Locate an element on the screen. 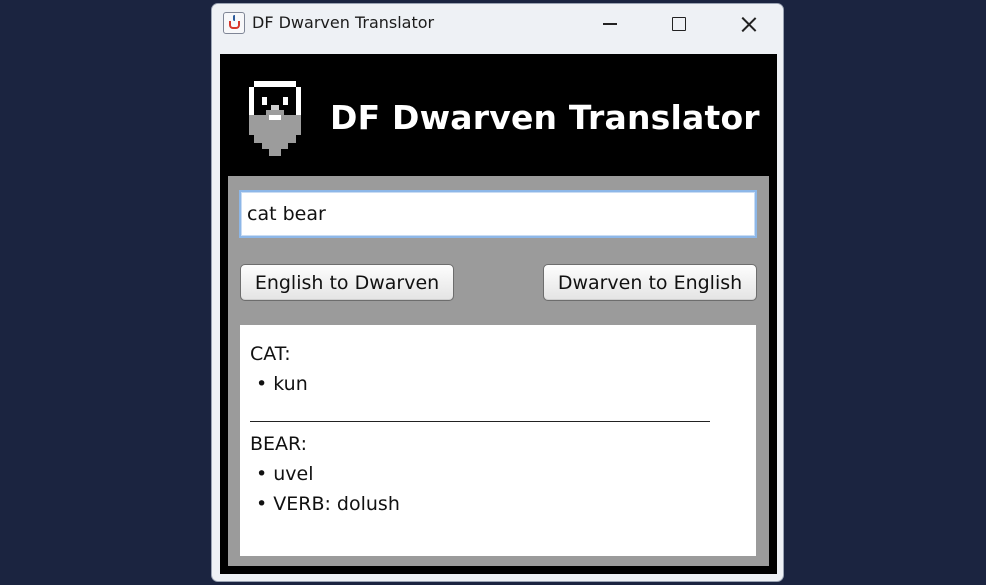 This screenshot has width=986, height=585. result-translation: • VERB: dolush is located at coordinates (328, 504).